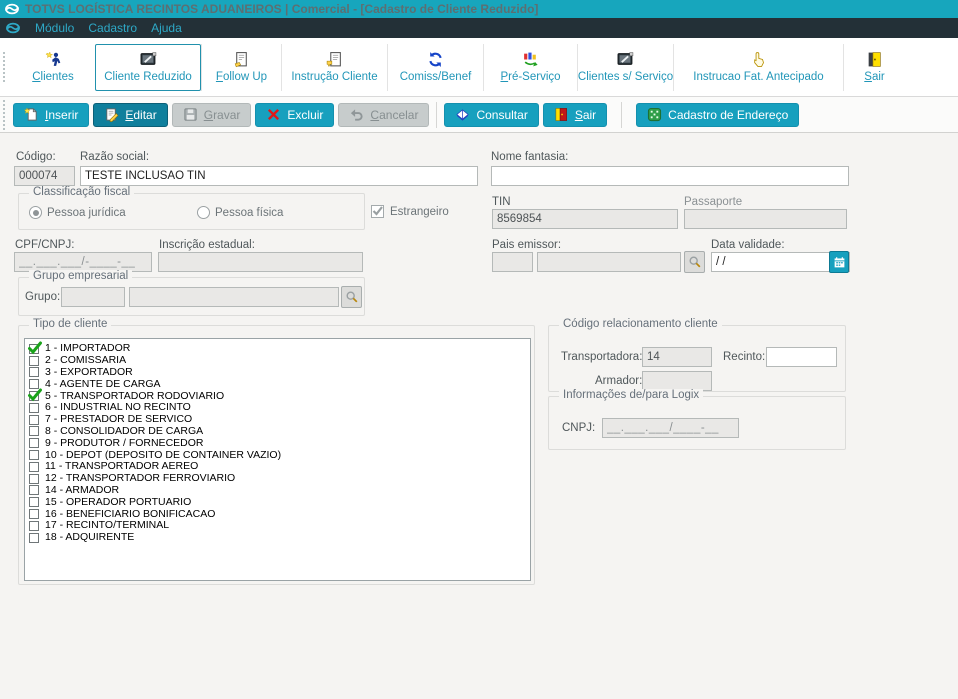 Image resolution: width=958 pixels, height=699 pixels. I want to click on recinto-input, so click(801, 357).